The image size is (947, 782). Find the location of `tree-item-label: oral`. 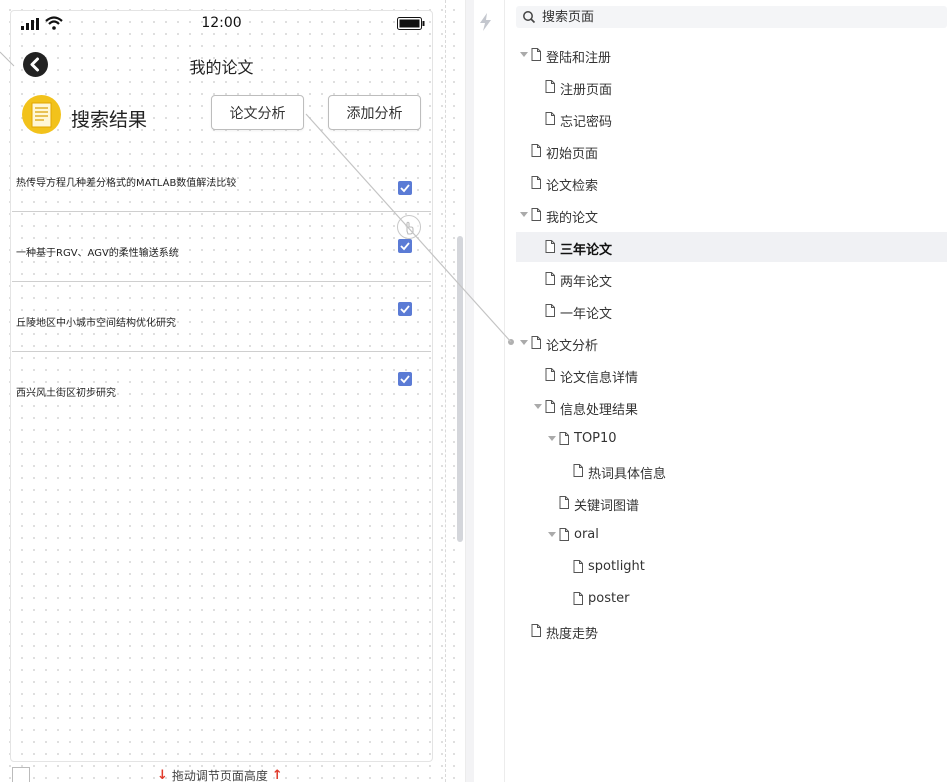

tree-item-label: oral is located at coordinates (586, 534).